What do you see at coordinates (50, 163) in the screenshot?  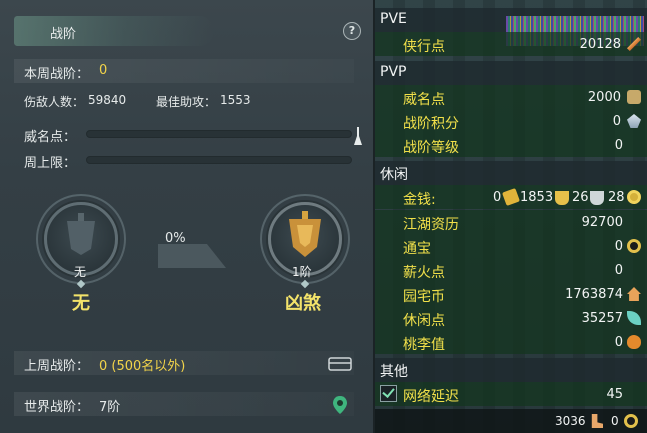 I see `weekly-cap-label: 周上限：` at bounding box center [50, 163].